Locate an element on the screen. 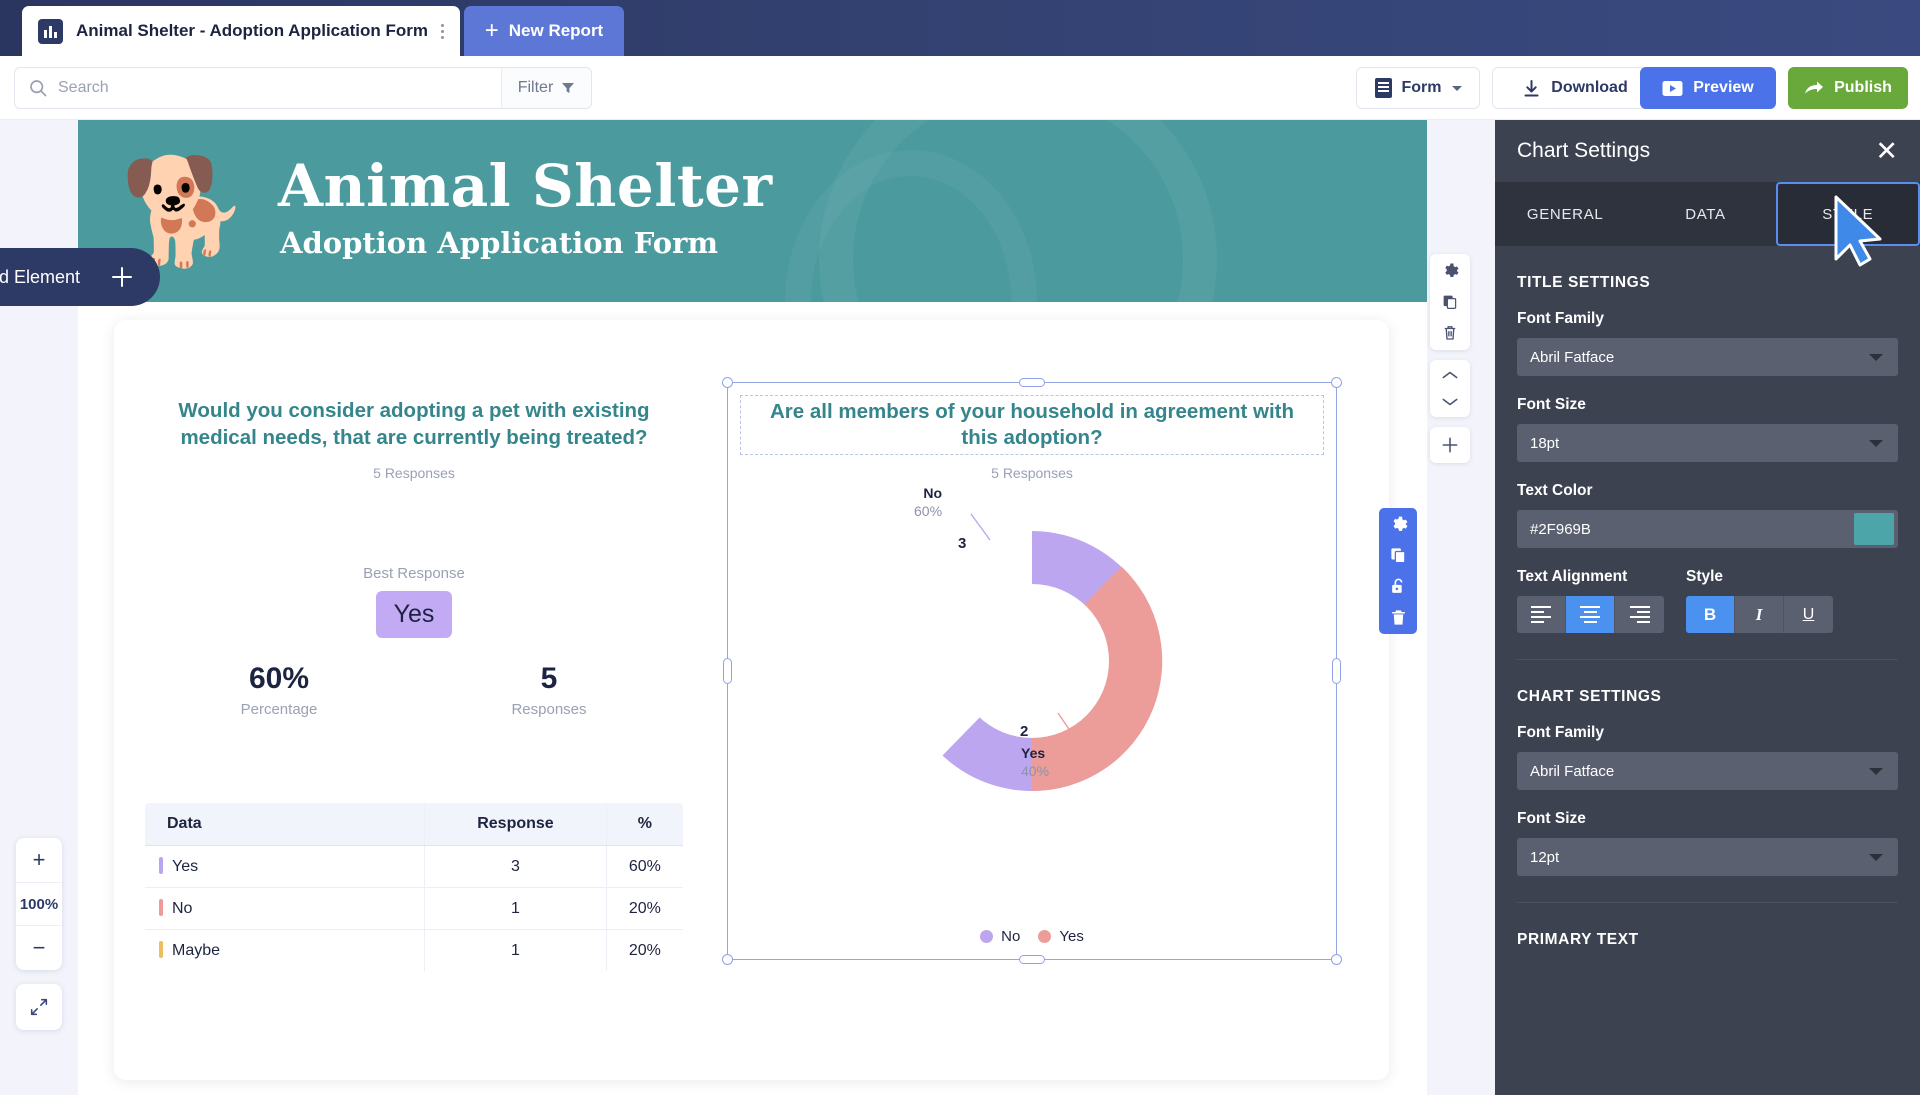  add-element-button: Add Element is located at coordinates (80, 277).